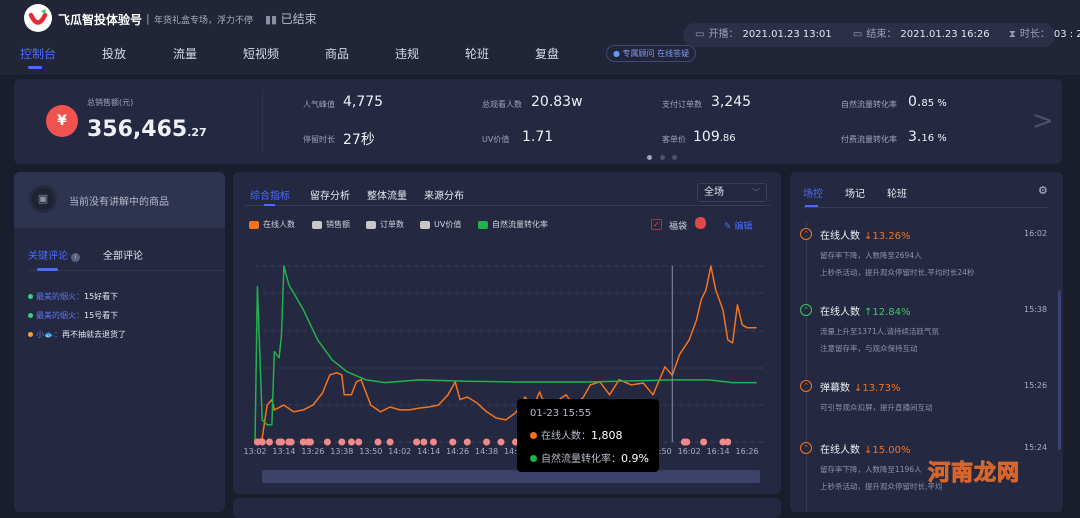 This screenshot has height=518, width=1080. I want to click on stat-label: 人气峰值, so click(319, 104).